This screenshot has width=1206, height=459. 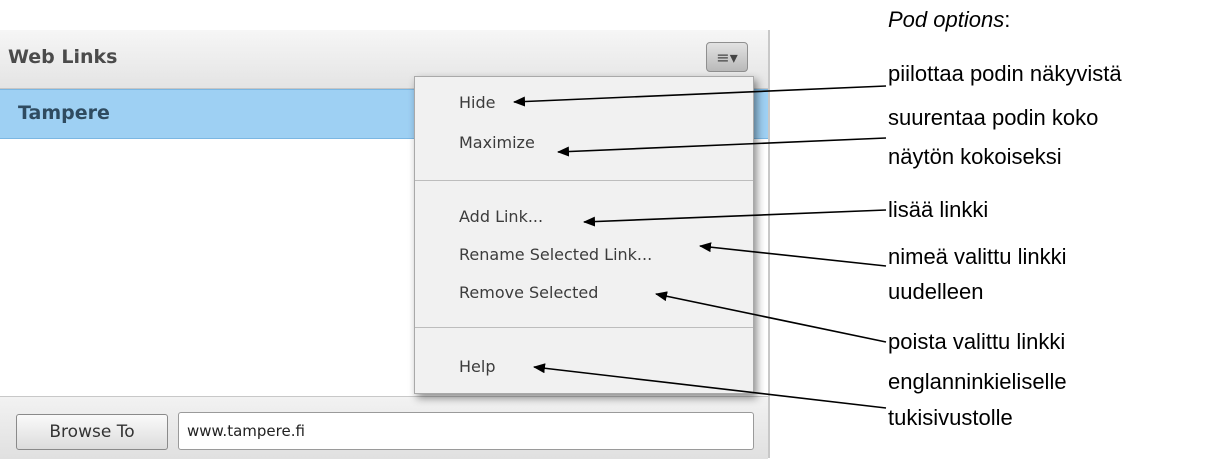 What do you see at coordinates (993, 117) in the screenshot?
I see `annotation-maximize-line1: suurentaa podin koko` at bounding box center [993, 117].